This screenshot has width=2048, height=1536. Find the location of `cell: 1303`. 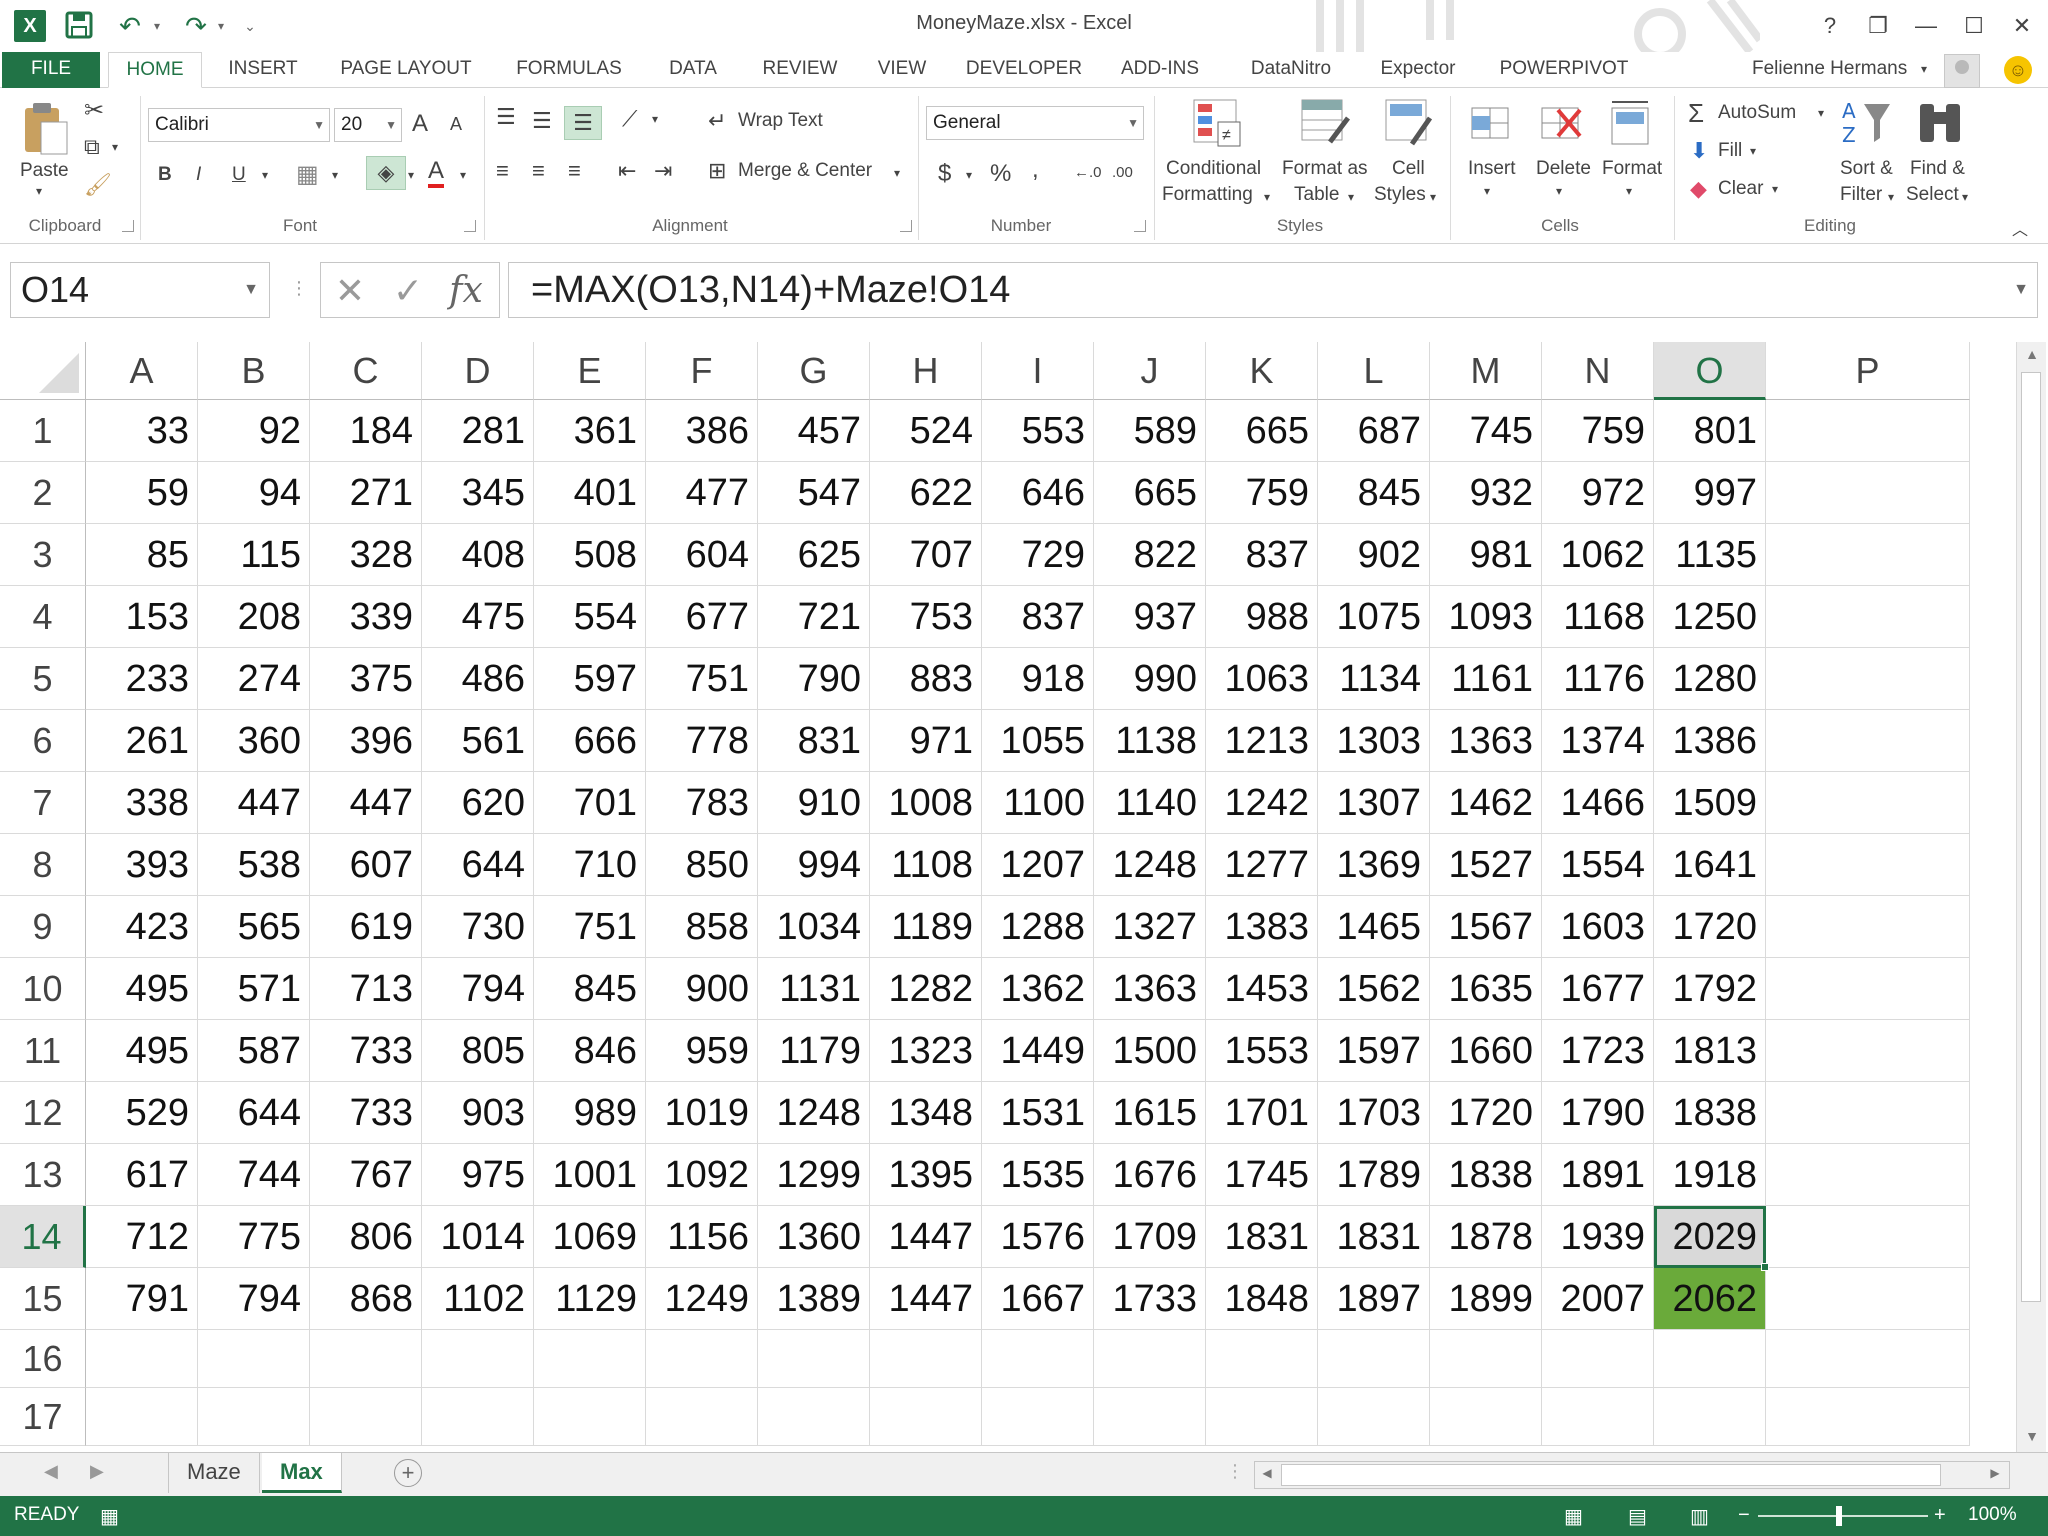

cell: 1303 is located at coordinates (1374, 741).